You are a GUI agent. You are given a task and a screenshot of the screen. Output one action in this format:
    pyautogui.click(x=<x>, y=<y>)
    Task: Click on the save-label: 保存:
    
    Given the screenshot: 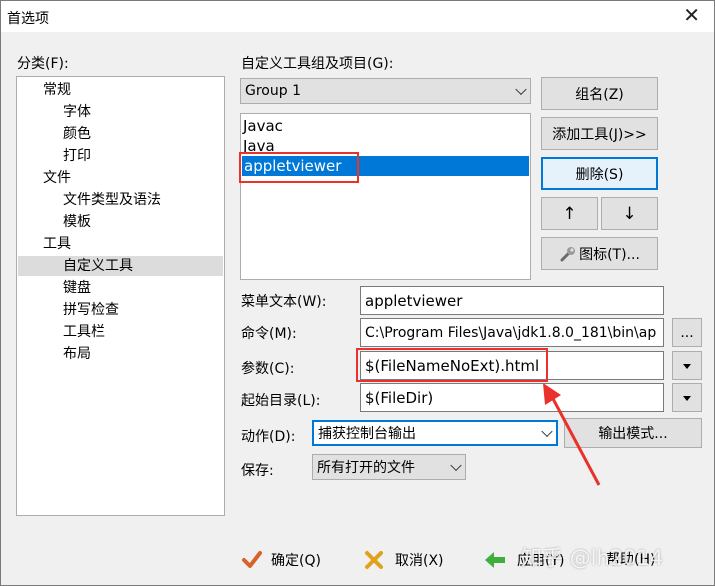 What is the action you would take?
    pyautogui.click(x=257, y=471)
    